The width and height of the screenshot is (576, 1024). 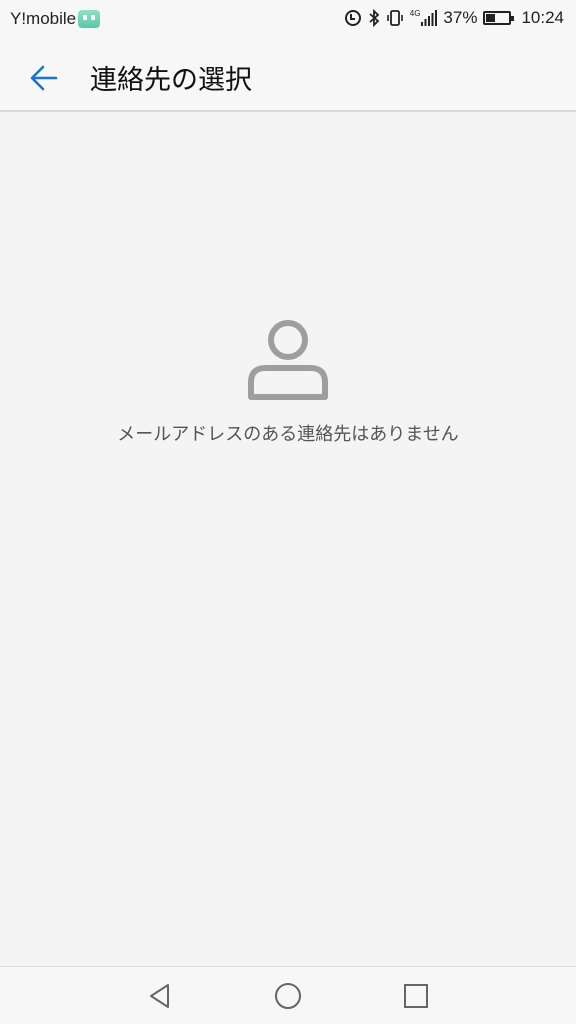 What do you see at coordinates (394, 18) in the screenshot?
I see `vibrate-icon` at bounding box center [394, 18].